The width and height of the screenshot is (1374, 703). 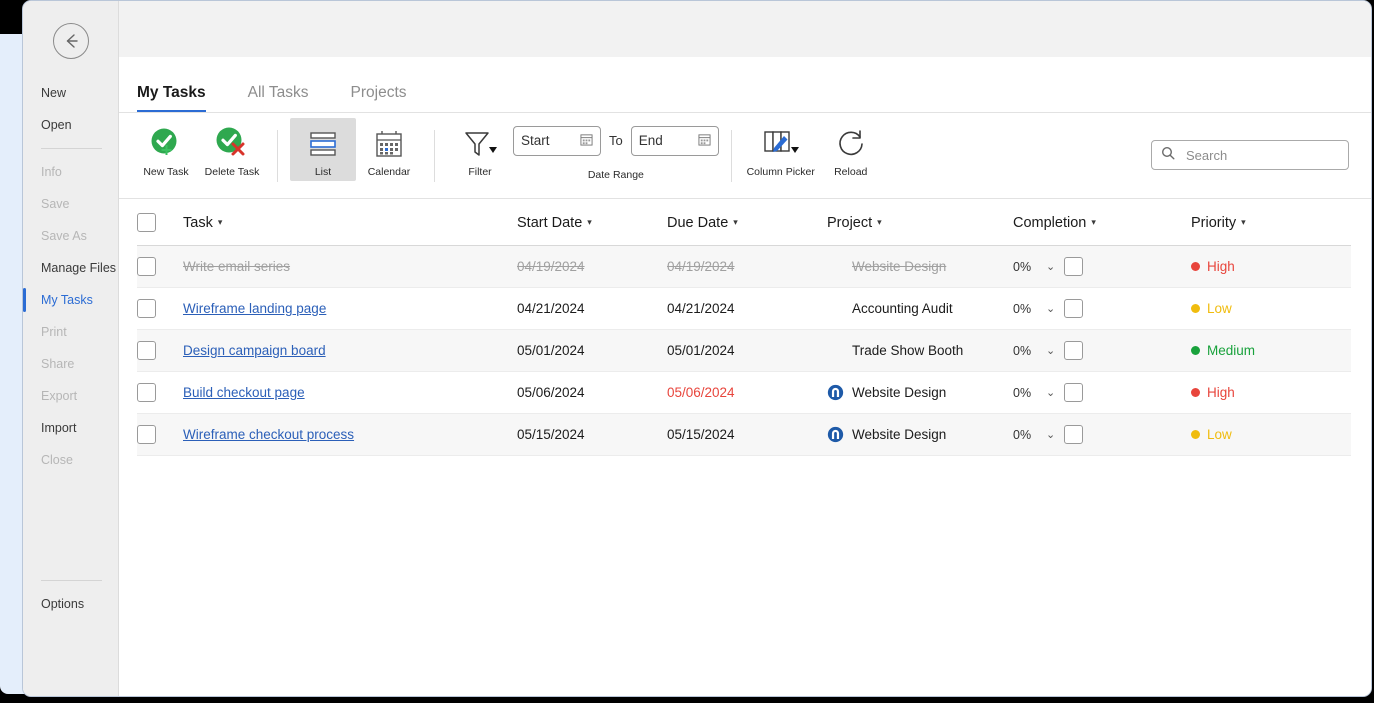 What do you see at coordinates (350, 266) in the screenshot?
I see `task-name-cell: Write email series` at bounding box center [350, 266].